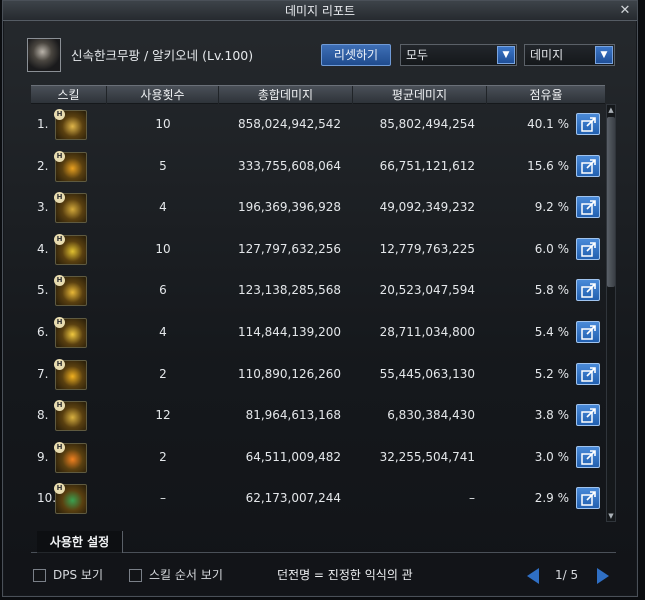 This screenshot has height=600, width=645. I want to click on skill-5-icon: H, so click(70, 291).